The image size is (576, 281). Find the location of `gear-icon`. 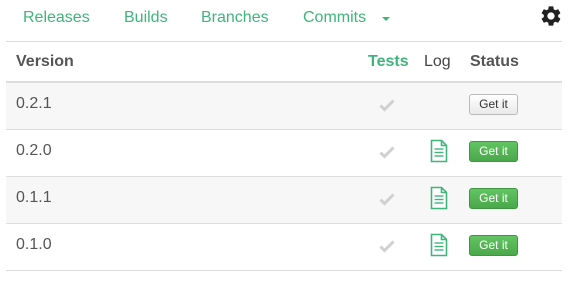

gear-icon is located at coordinates (551, 16).